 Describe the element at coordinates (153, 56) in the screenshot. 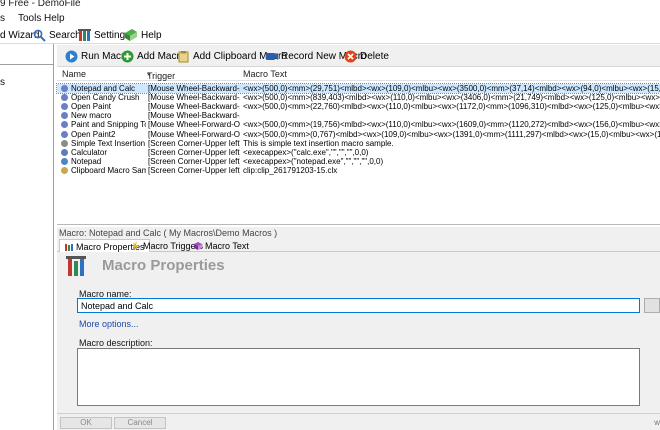

I see `add-macro-button: Add Macro` at that location.